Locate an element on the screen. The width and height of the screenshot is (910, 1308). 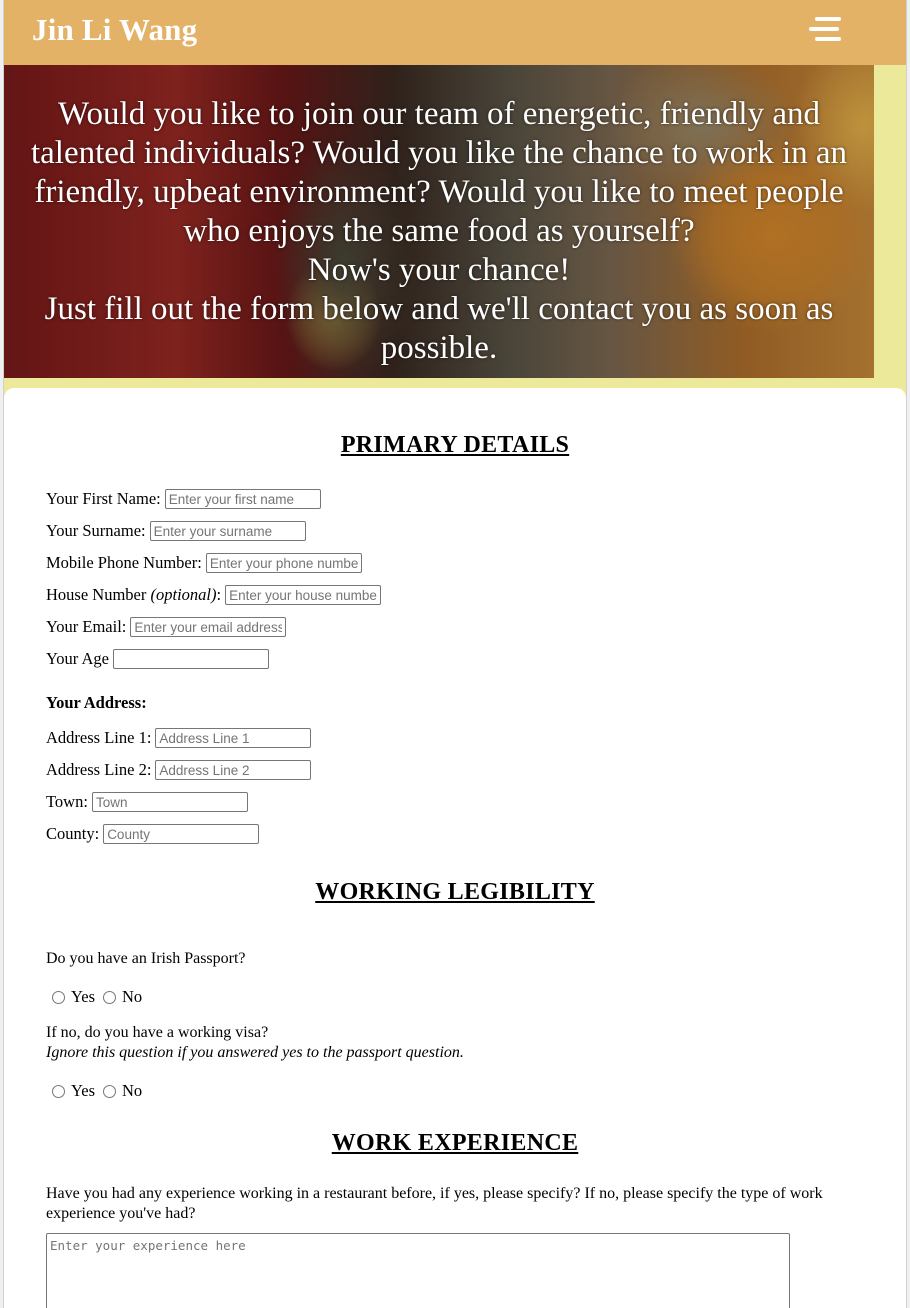
visa-no-label: No is located at coordinates (132, 1090).